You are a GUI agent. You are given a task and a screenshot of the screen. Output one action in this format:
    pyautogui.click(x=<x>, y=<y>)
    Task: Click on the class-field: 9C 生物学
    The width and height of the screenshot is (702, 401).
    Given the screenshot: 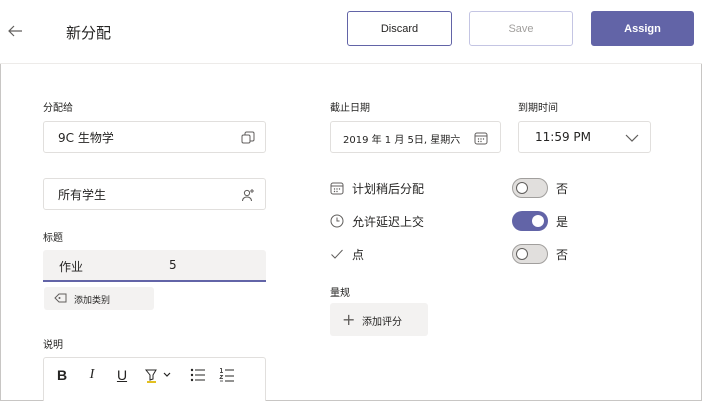 What is the action you would take?
    pyautogui.click(x=154, y=137)
    